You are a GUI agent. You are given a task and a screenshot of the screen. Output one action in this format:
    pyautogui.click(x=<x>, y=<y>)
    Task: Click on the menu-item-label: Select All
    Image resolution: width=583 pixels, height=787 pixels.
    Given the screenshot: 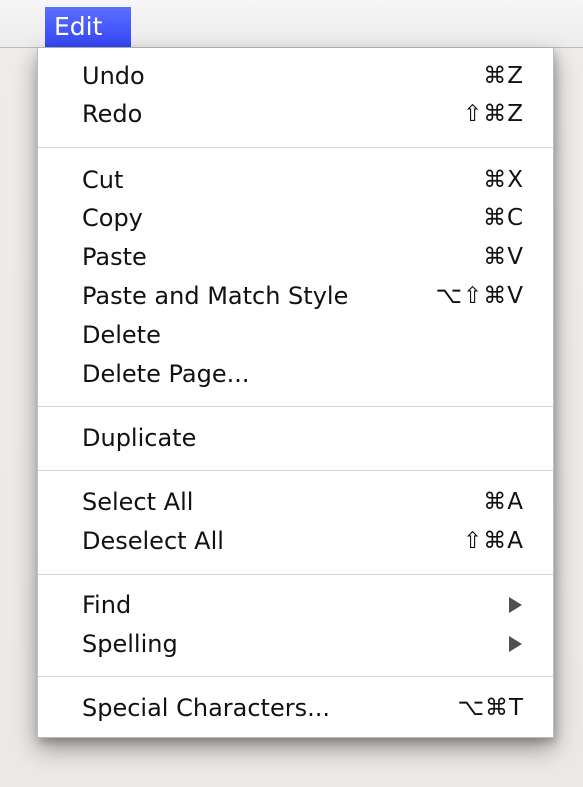 What is the action you would take?
    pyautogui.click(x=138, y=502)
    